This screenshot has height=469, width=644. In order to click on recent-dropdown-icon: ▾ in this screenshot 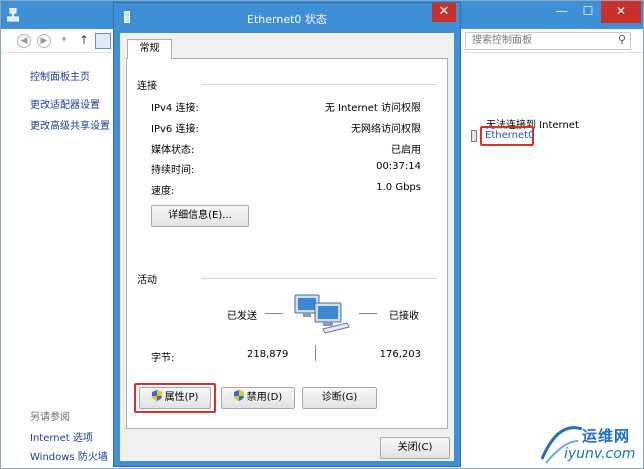, I will do `click(64, 41)`.